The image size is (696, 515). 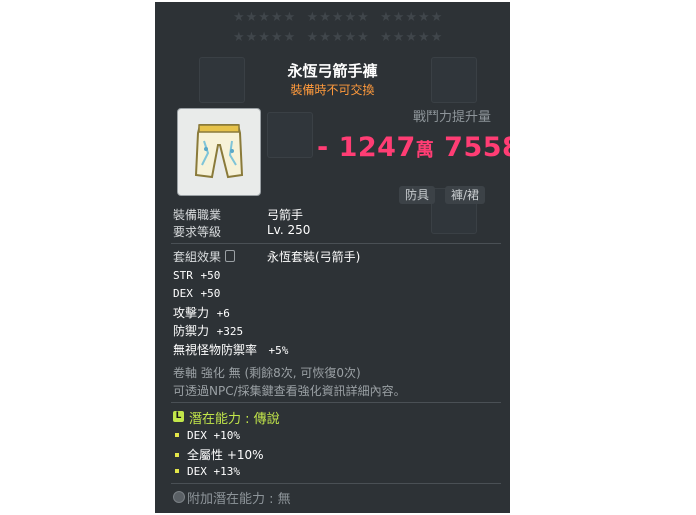 What do you see at coordinates (197, 215) in the screenshot?
I see `job-label: 裝備職業` at bounding box center [197, 215].